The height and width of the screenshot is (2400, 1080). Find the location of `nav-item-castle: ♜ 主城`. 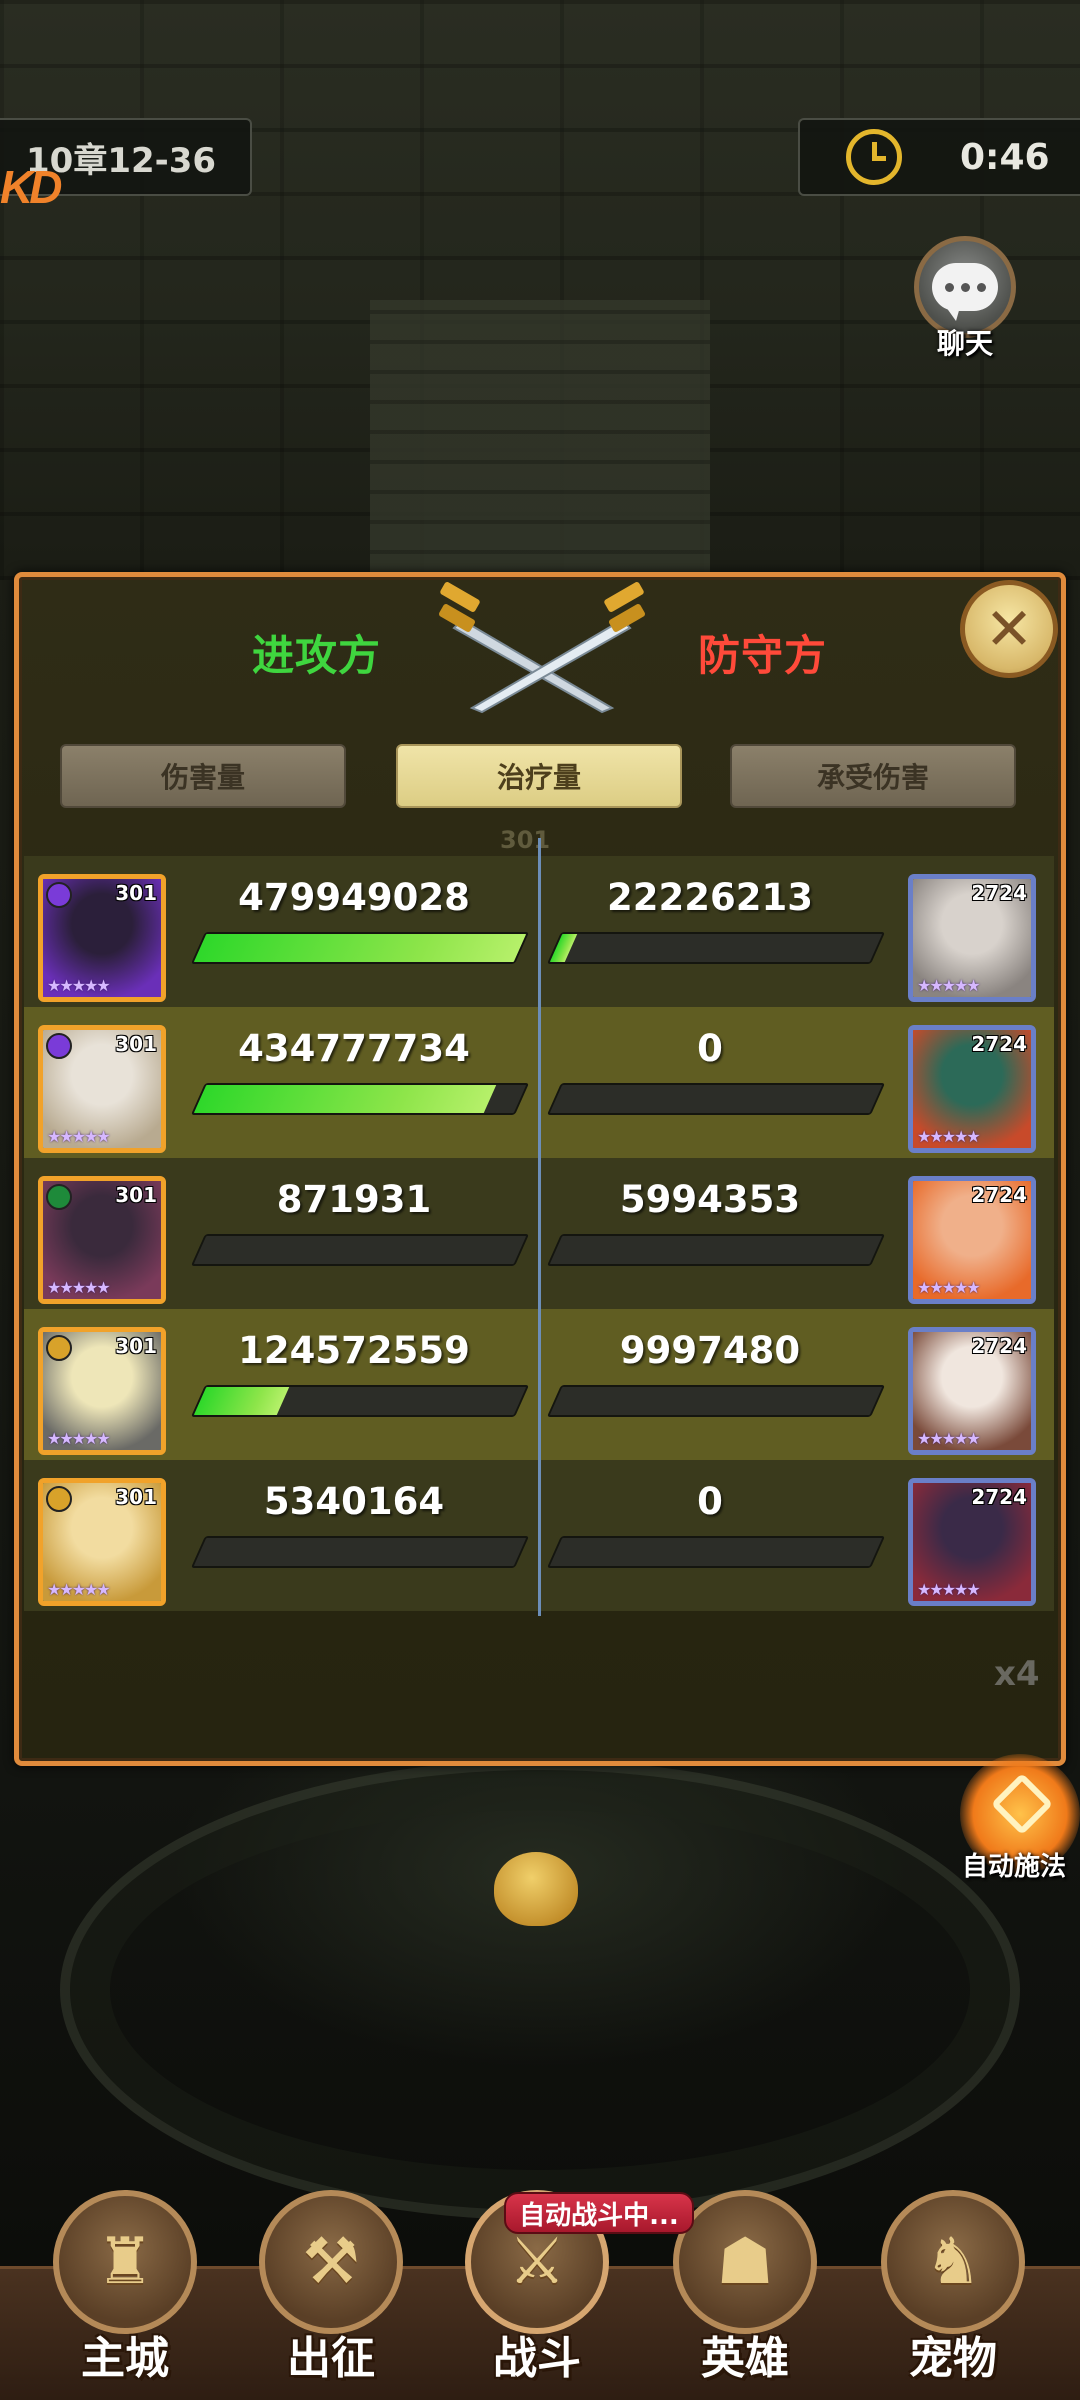

nav-item-castle: ♜ 主城 is located at coordinates (125, 2295).